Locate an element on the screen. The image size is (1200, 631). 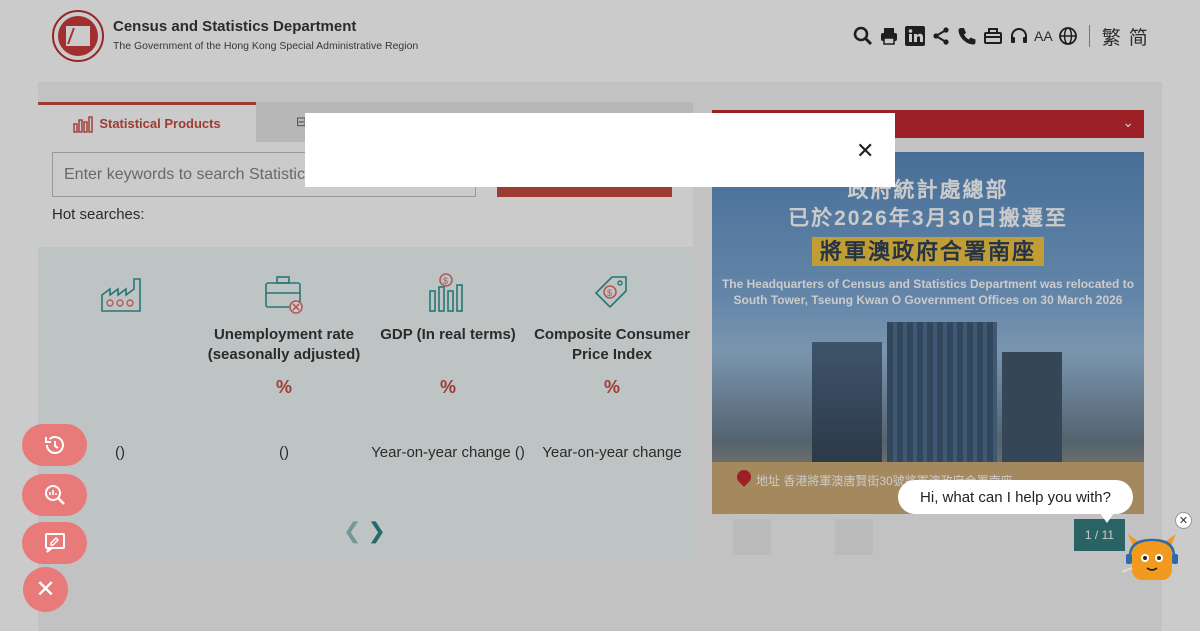
close-icon: ✕ is located at coordinates (865, 151).